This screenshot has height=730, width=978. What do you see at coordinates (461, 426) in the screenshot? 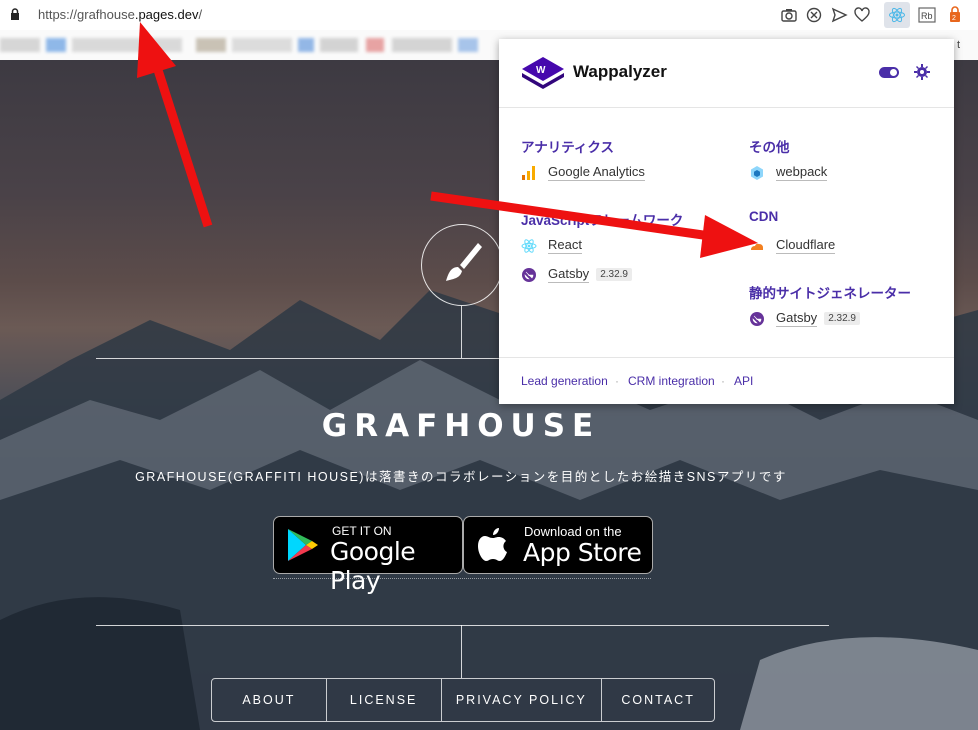
I see `site-title: GRAFHOUSE` at bounding box center [461, 426].